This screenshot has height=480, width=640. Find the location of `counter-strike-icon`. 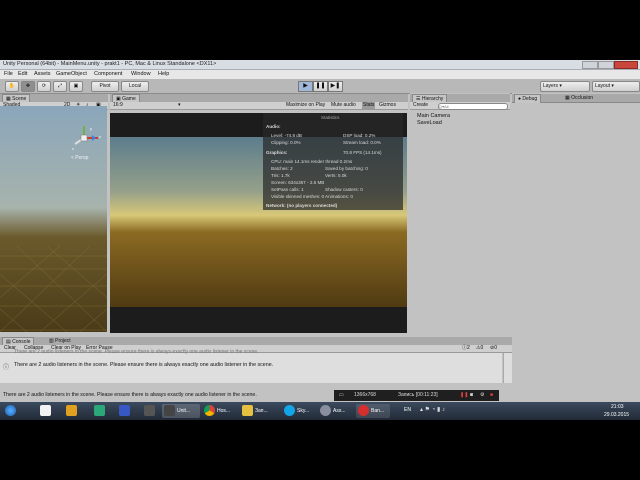

counter-strike-icon is located at coordinates (45, 411).